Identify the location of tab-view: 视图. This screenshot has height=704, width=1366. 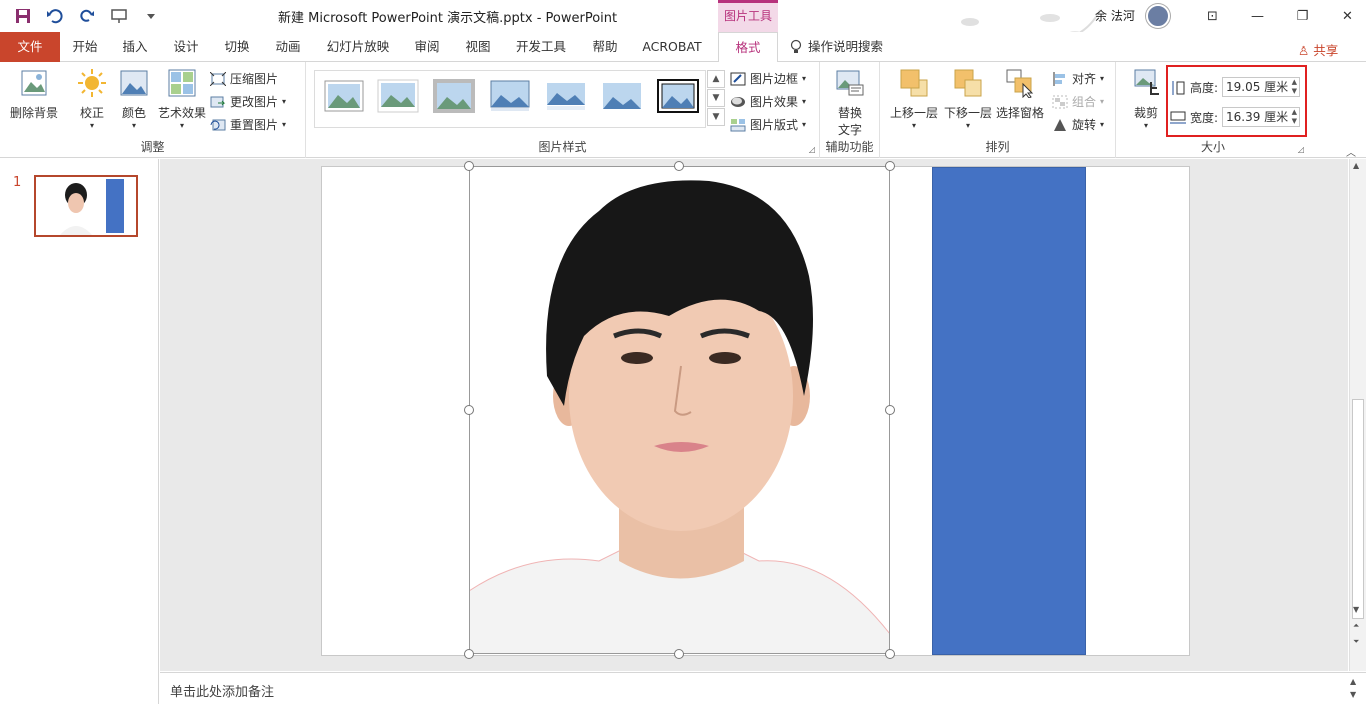
(478, 47).